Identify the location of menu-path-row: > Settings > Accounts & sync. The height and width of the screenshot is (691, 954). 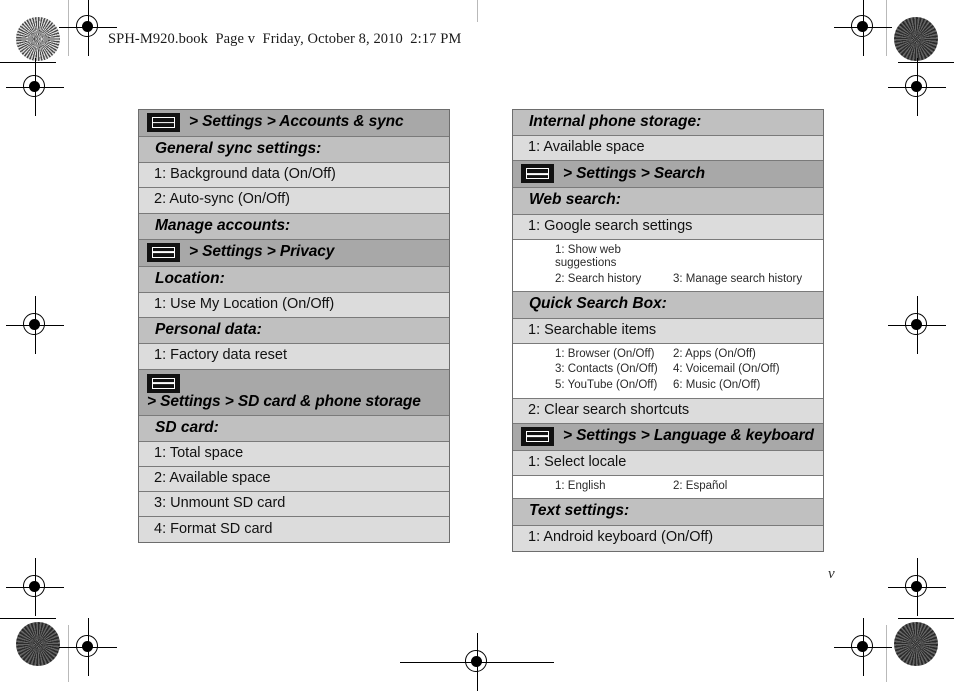
(294, 123).